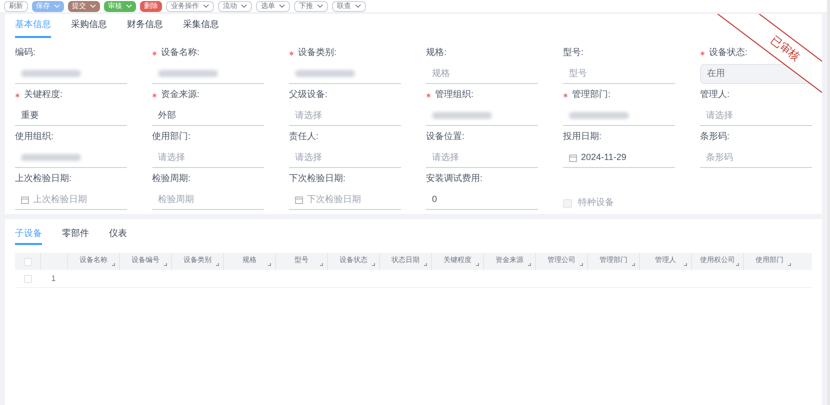 This screenshot has height=405, width=830. I want to click on field-label: 检验周期:, so click(171, 179).